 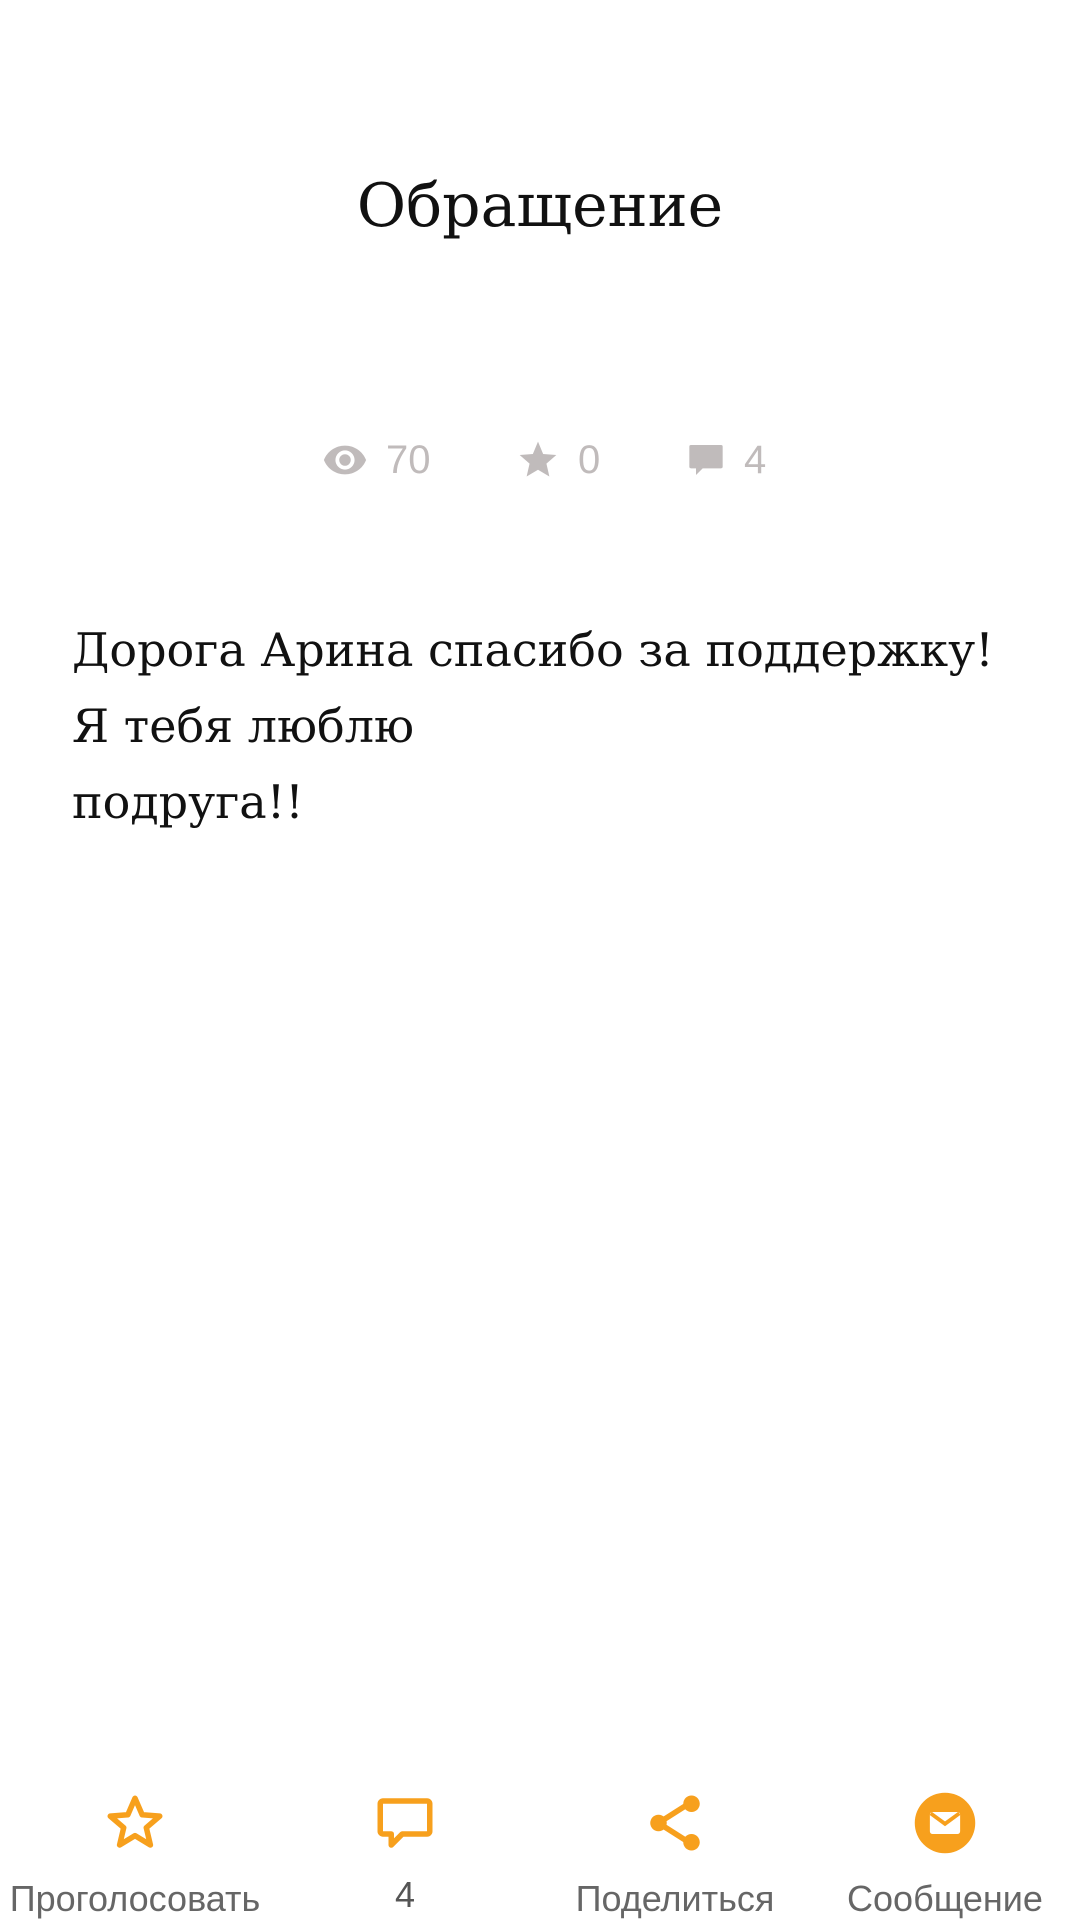 I want to click on views-count: 70, so click(x=408, y=459).